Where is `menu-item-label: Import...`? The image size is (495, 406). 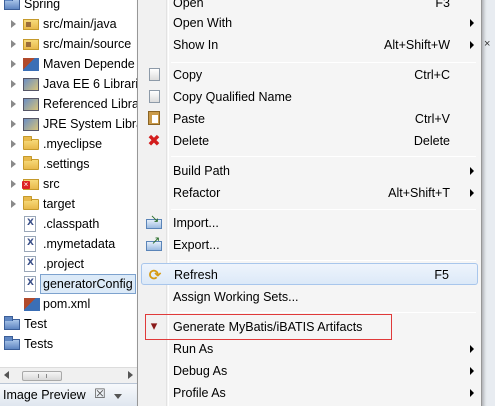 menu-item-label: Import... is located at coordinates (196, 223).